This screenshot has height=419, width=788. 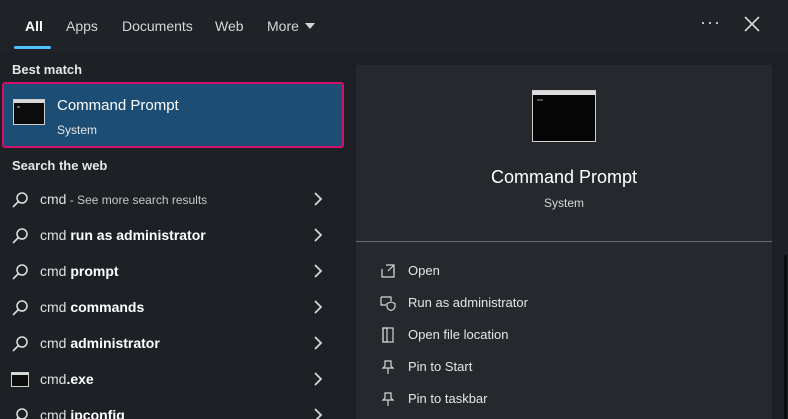 What do you see at coordinates (138, 235) in the screenshot?
I see `query-suggestion: run as administrator` at bounding box center [138, 235].